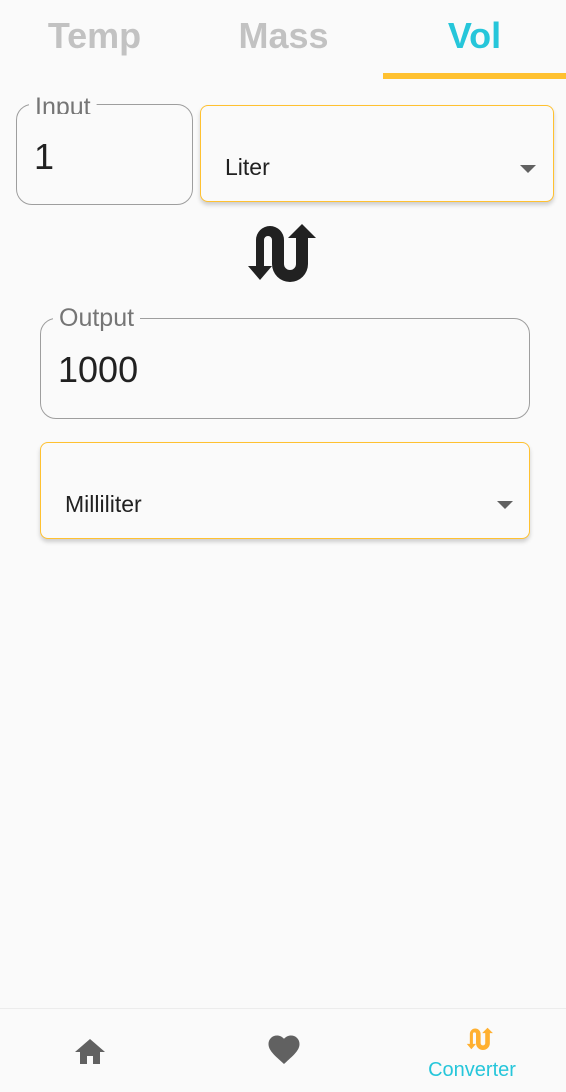 The width and height of the screenshot is (566, 1092). What do you see at coordinates (63, 103) in the screenshot?
I see `input-label: Input` at bounding box center [63, 103].